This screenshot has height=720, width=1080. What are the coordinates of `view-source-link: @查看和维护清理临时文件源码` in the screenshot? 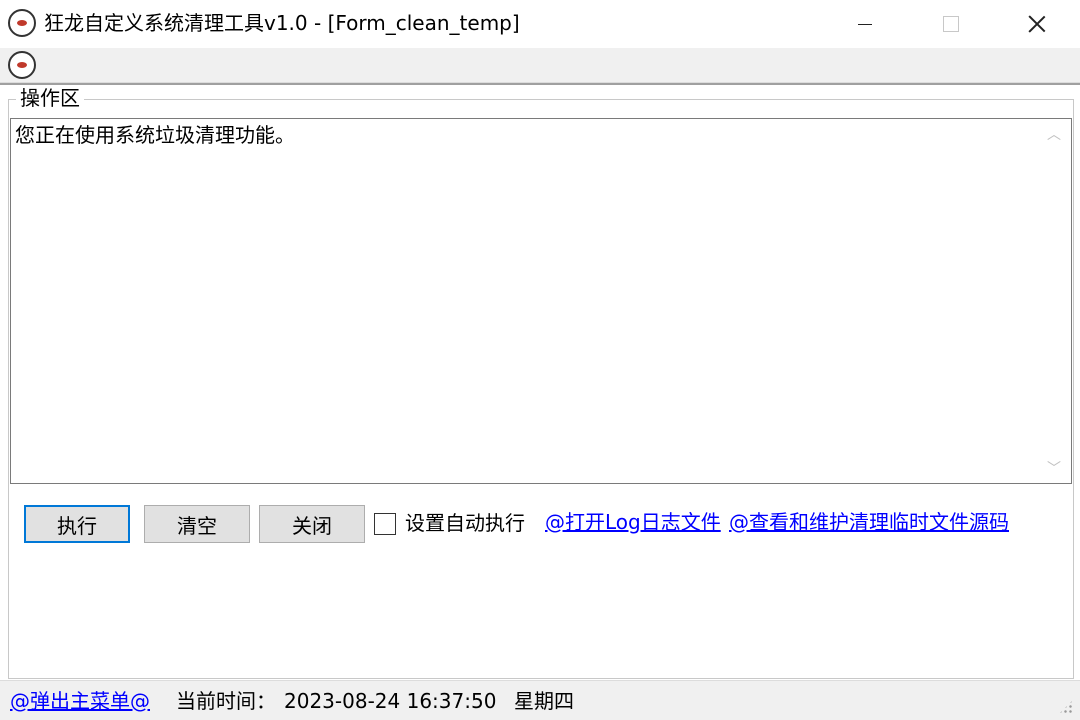 It's located at (869, 522).